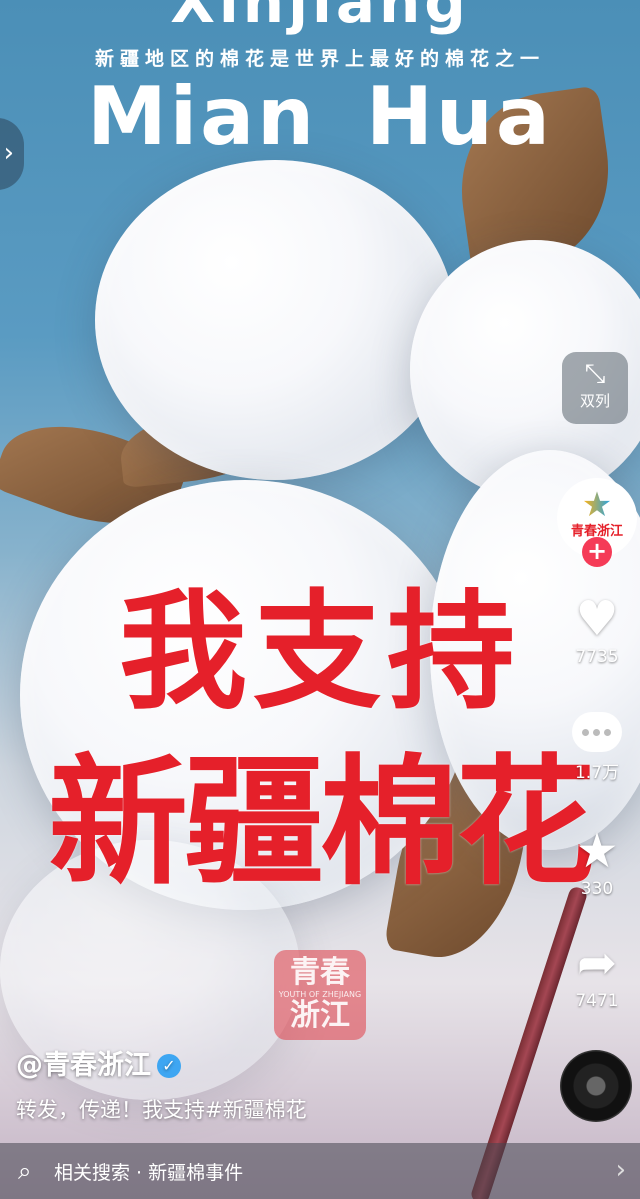 This screenshot has height=1199, width=640. What do you see at coordinates (597, 619) in the screenshot?
I see `heart-icon: ♥` at bounding box center [597, 619].